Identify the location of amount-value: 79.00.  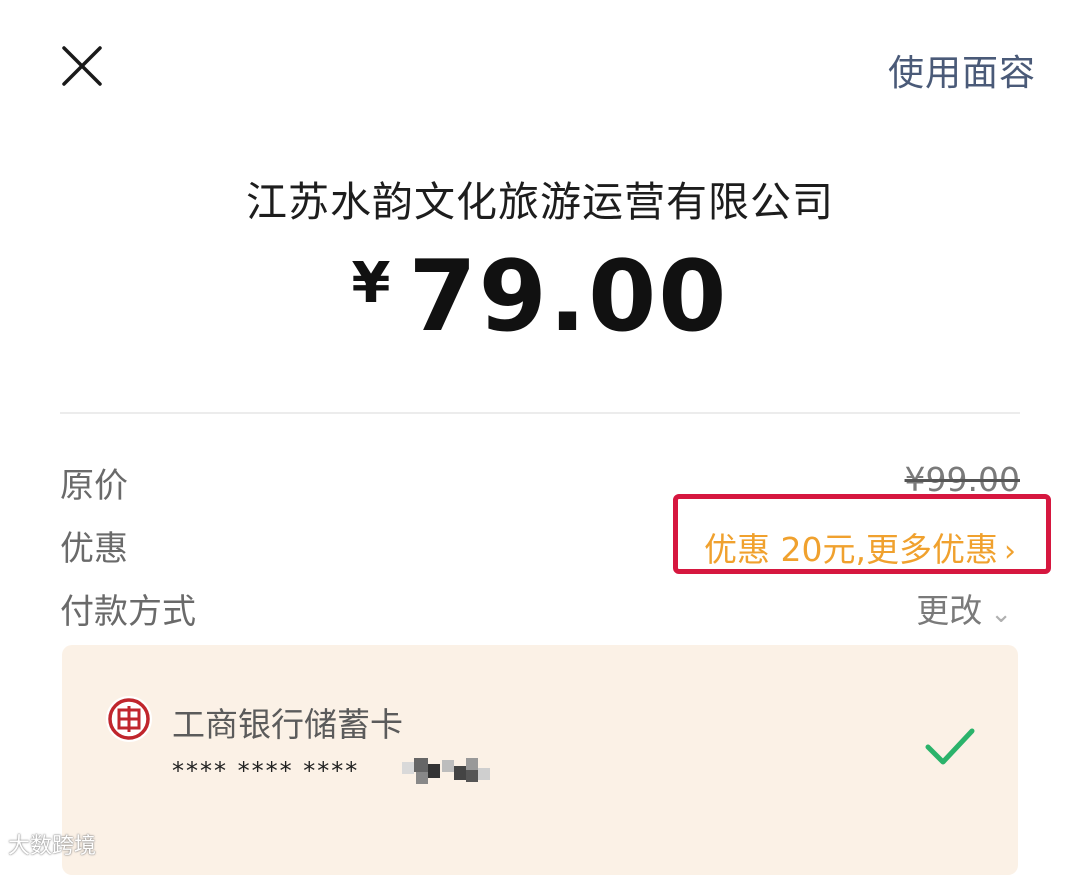
(568, 297).